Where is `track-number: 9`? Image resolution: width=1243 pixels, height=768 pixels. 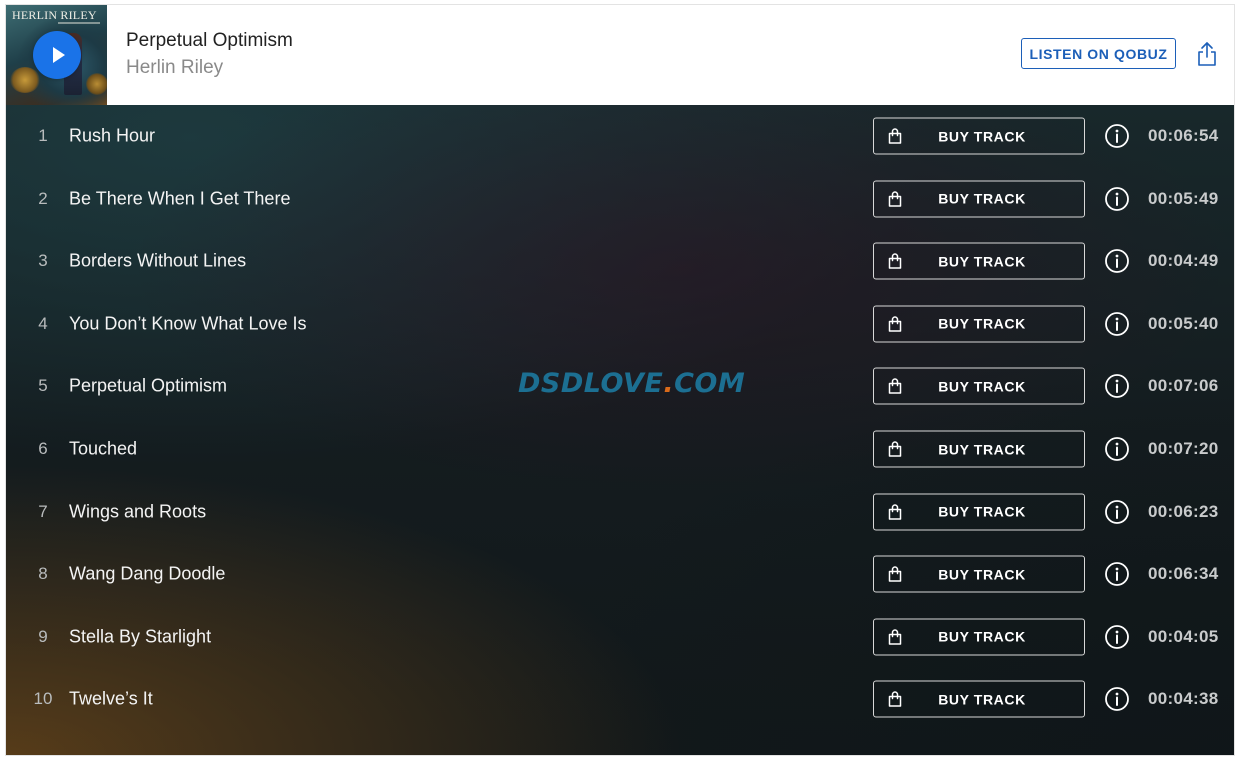
track-number: 9 is located at coordinates (43, 636).